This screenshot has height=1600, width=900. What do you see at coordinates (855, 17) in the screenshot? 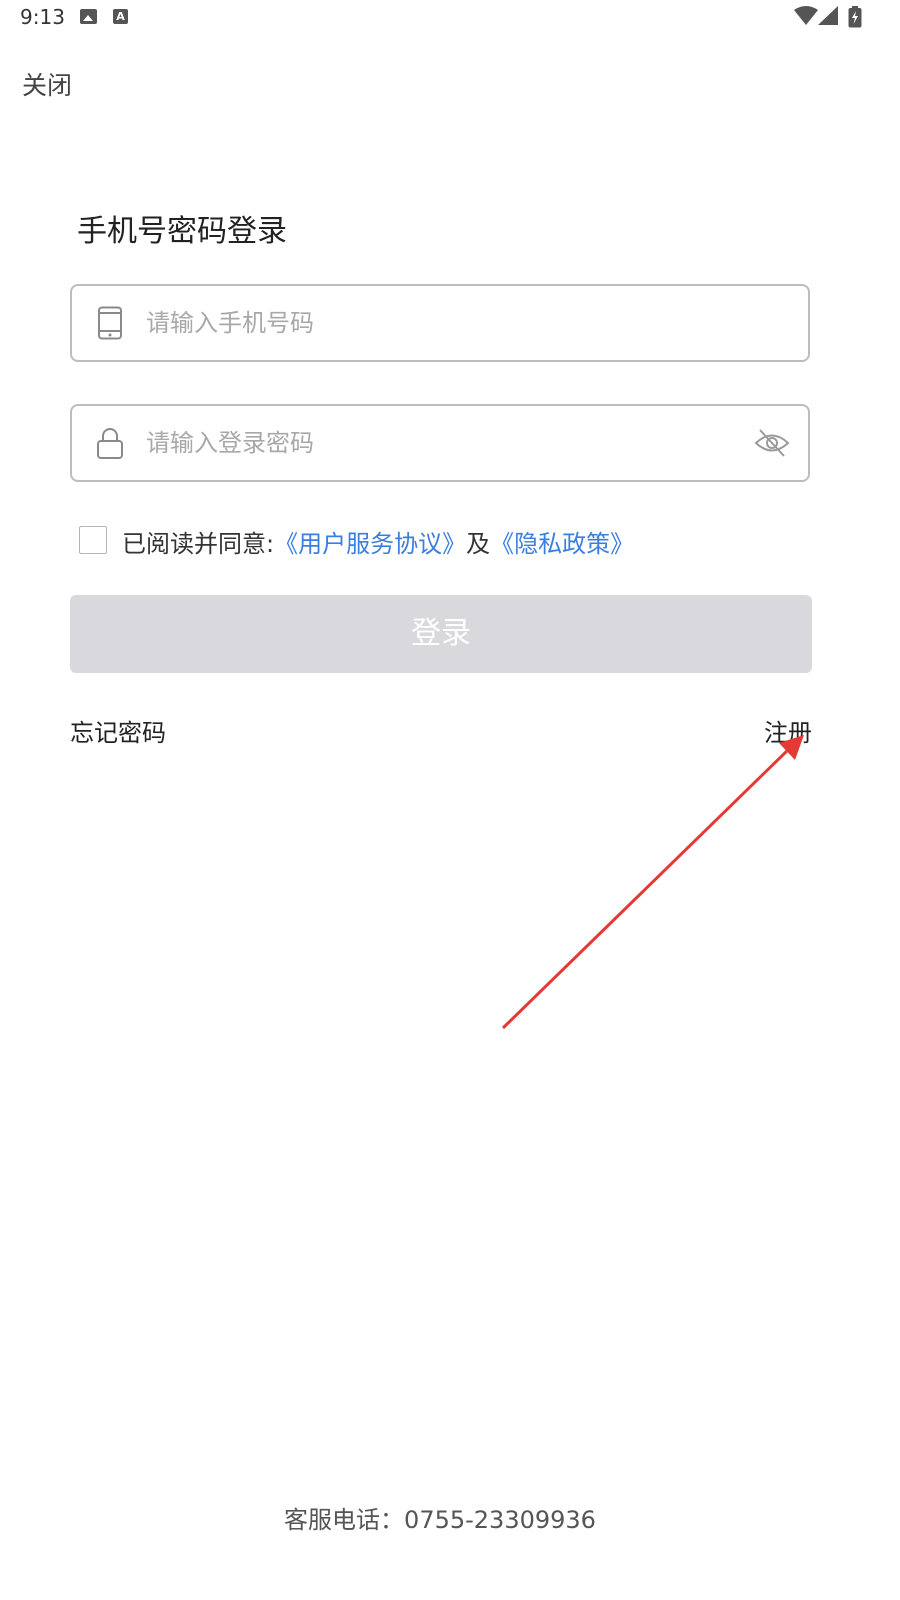
I see `battery-icon` at bounding box center [855, 17].